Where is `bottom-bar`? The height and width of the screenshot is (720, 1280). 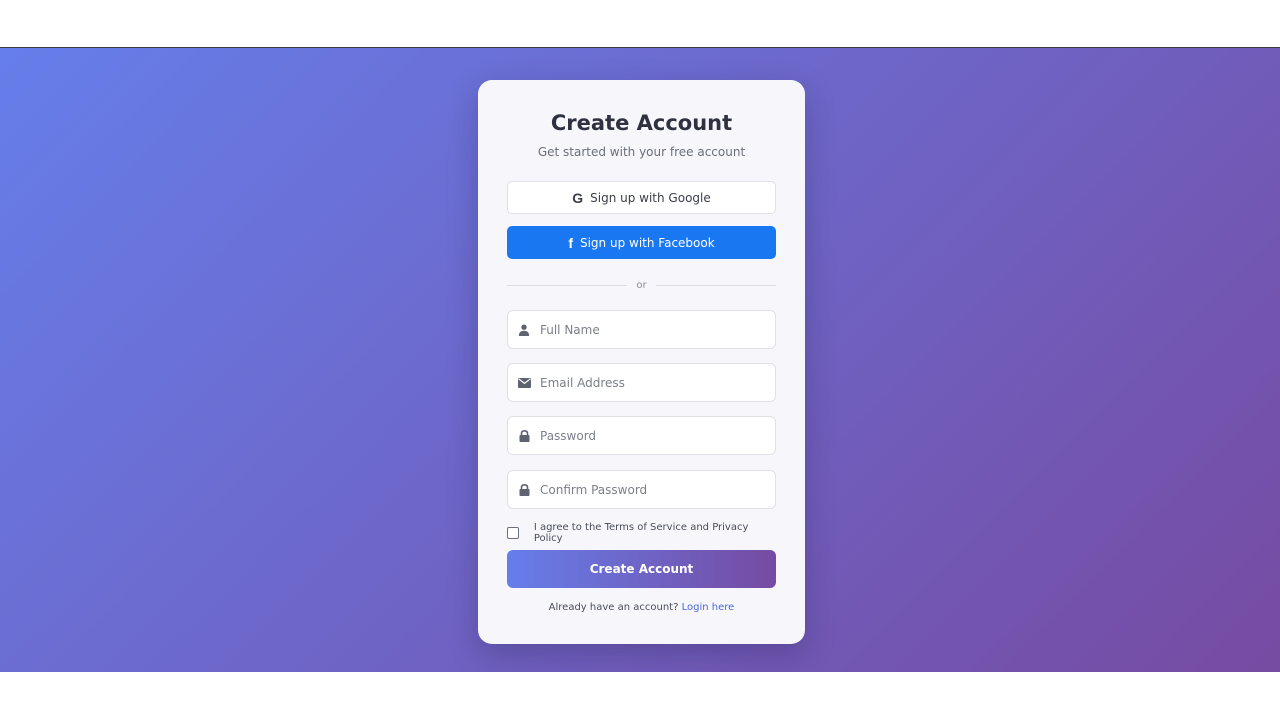
bottom-bar is located at coordinates (640, 696).